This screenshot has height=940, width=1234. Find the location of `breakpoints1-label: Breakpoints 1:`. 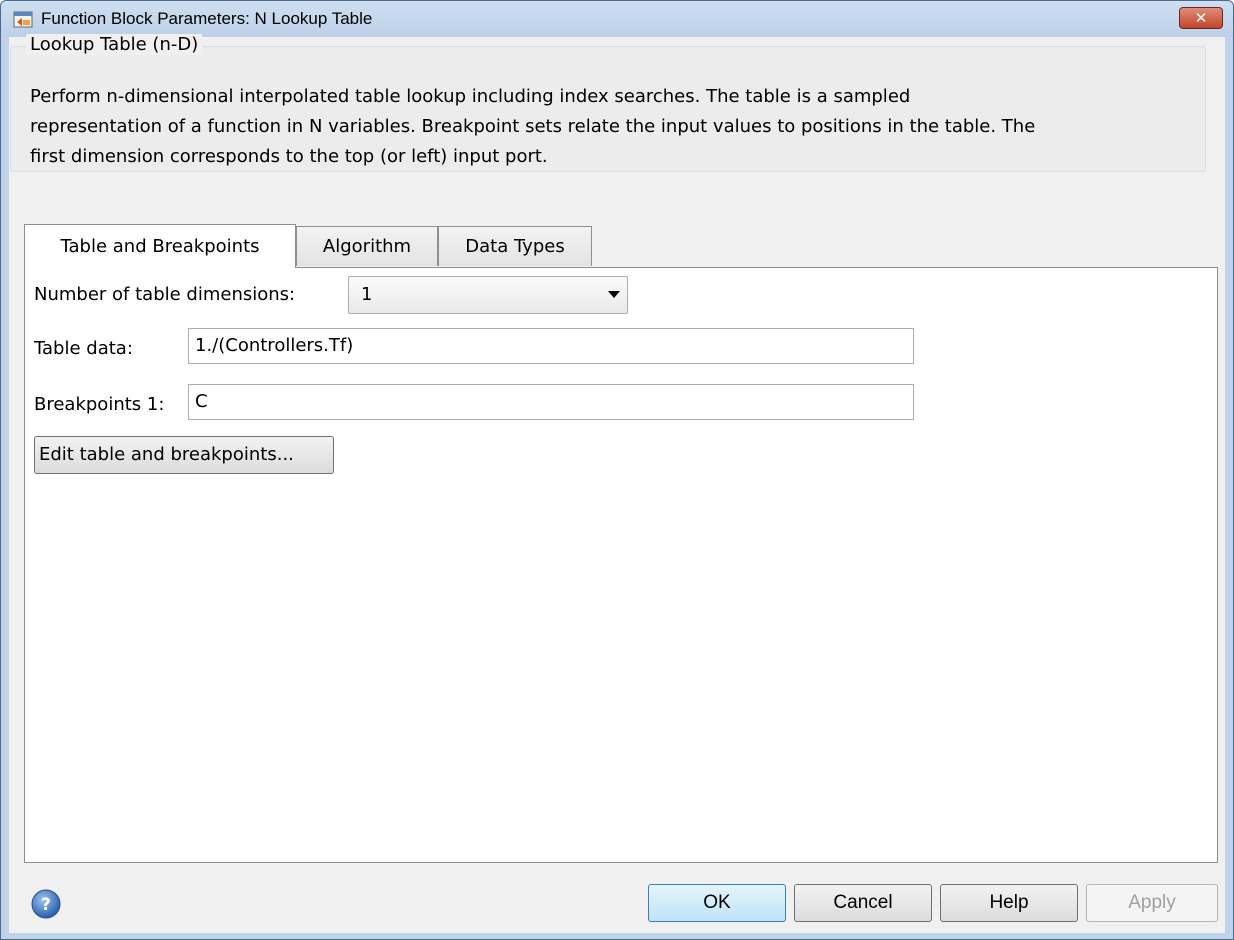

breakpoints1-label: Breakpoints 1: is located at coordinates (99, 404).